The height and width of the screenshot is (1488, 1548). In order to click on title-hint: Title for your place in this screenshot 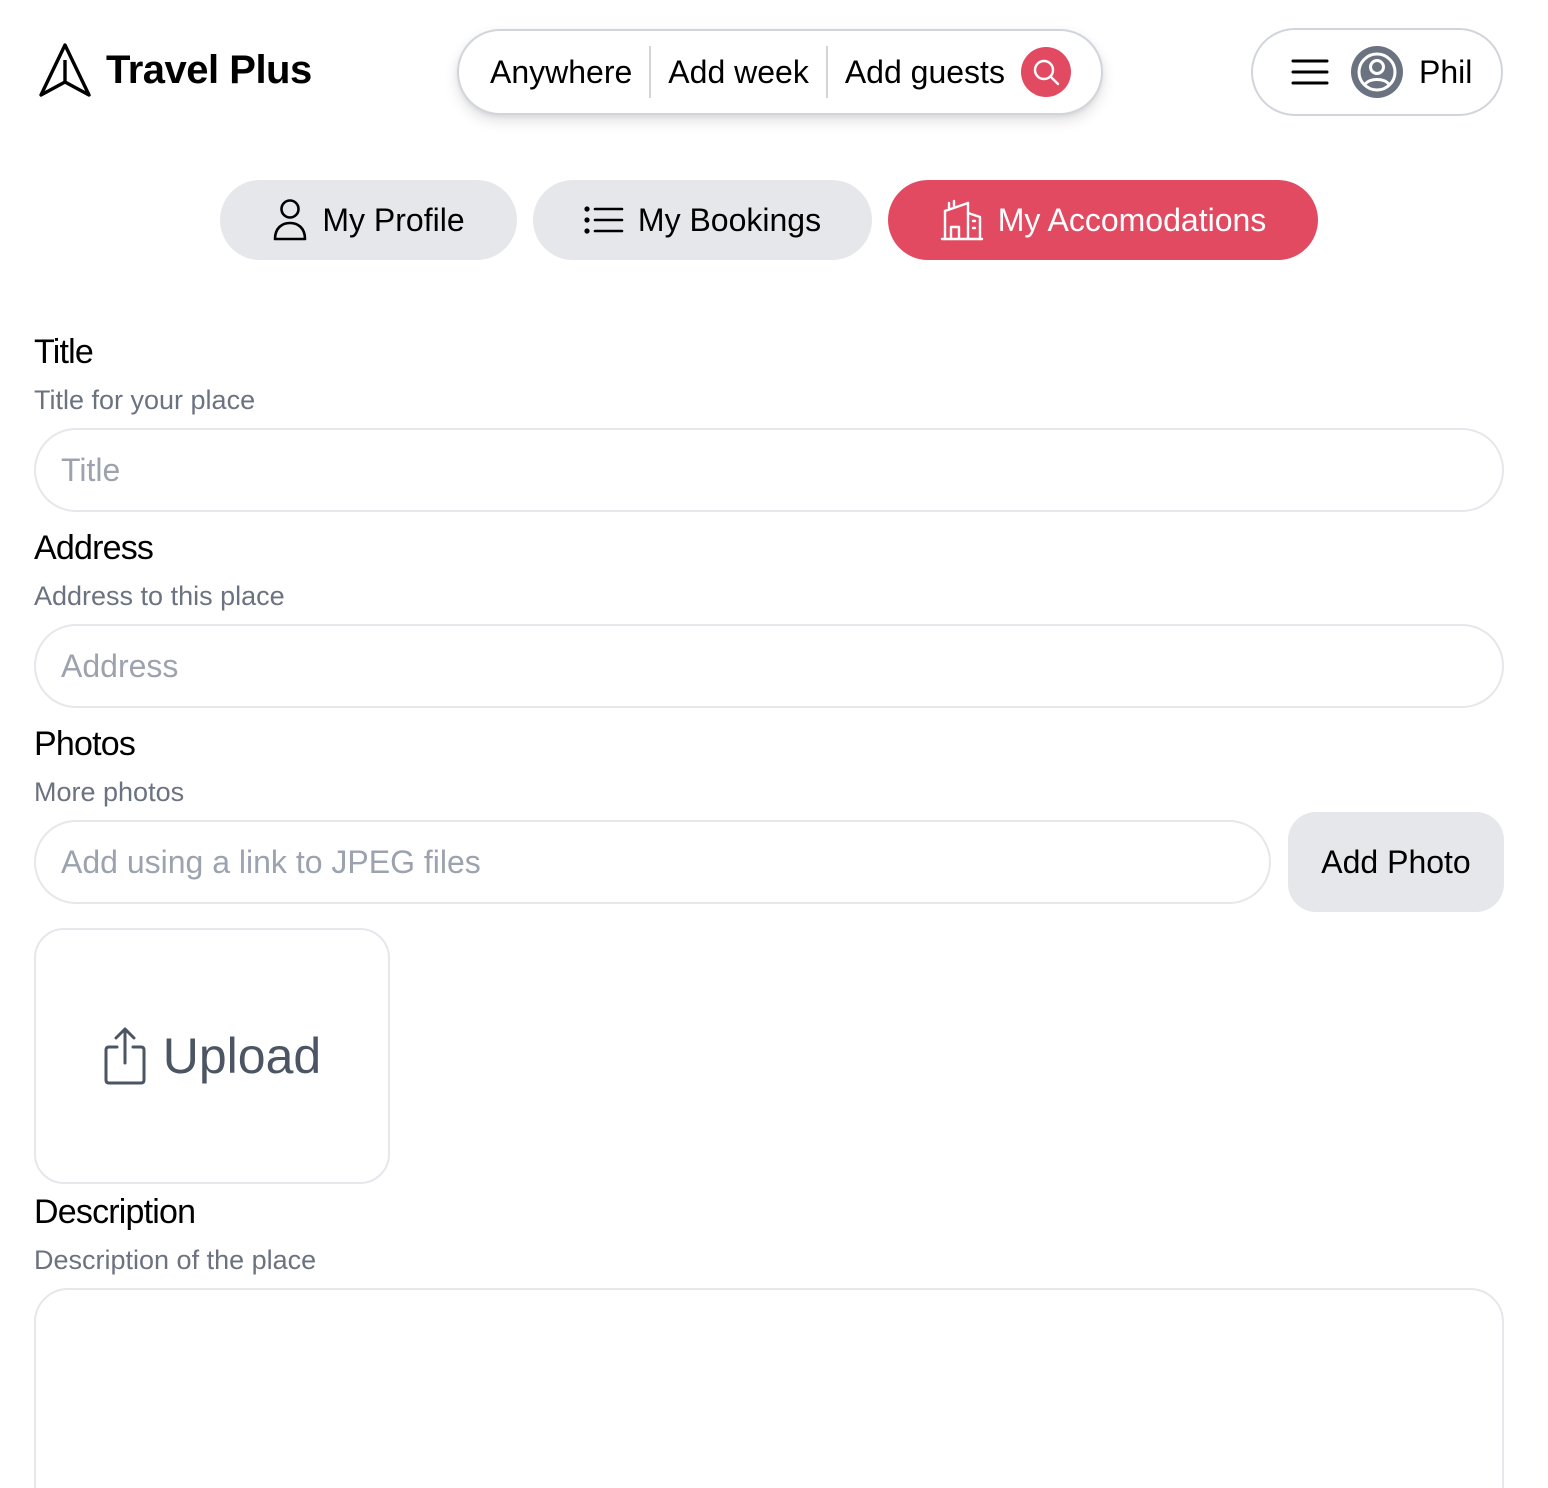, I will do `click(145, 400)`.